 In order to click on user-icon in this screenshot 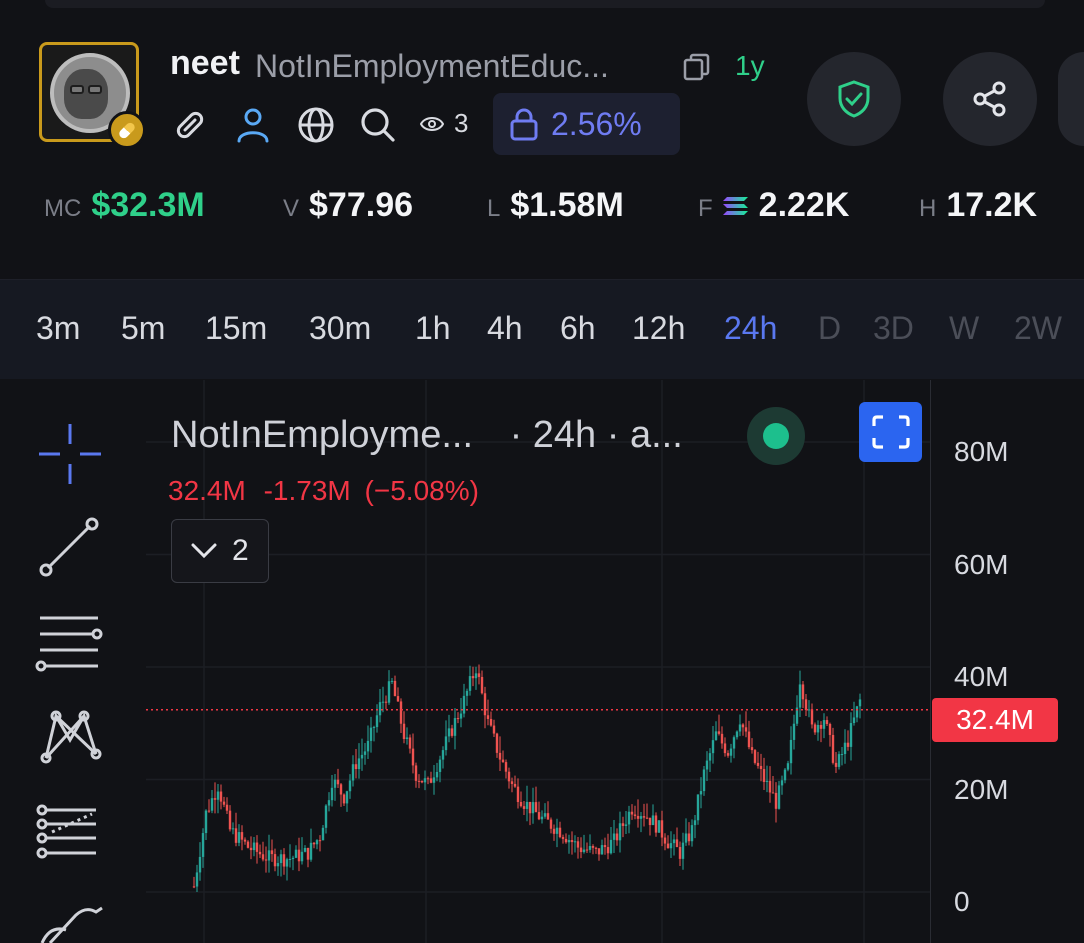, I will do `click(253, 125)`.